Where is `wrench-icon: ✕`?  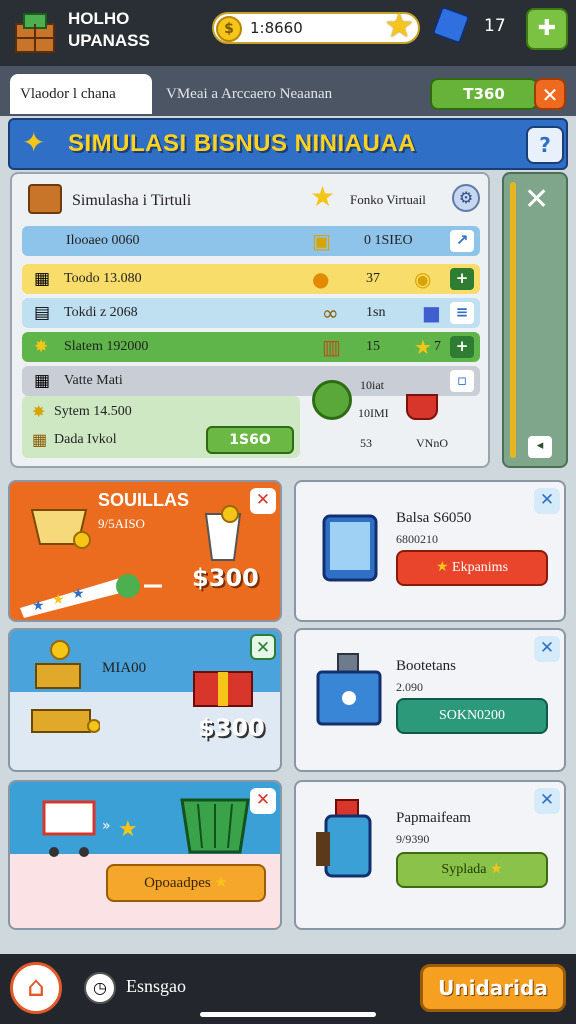
wrench-icon: ✕ is located at coordinates (536, 199).